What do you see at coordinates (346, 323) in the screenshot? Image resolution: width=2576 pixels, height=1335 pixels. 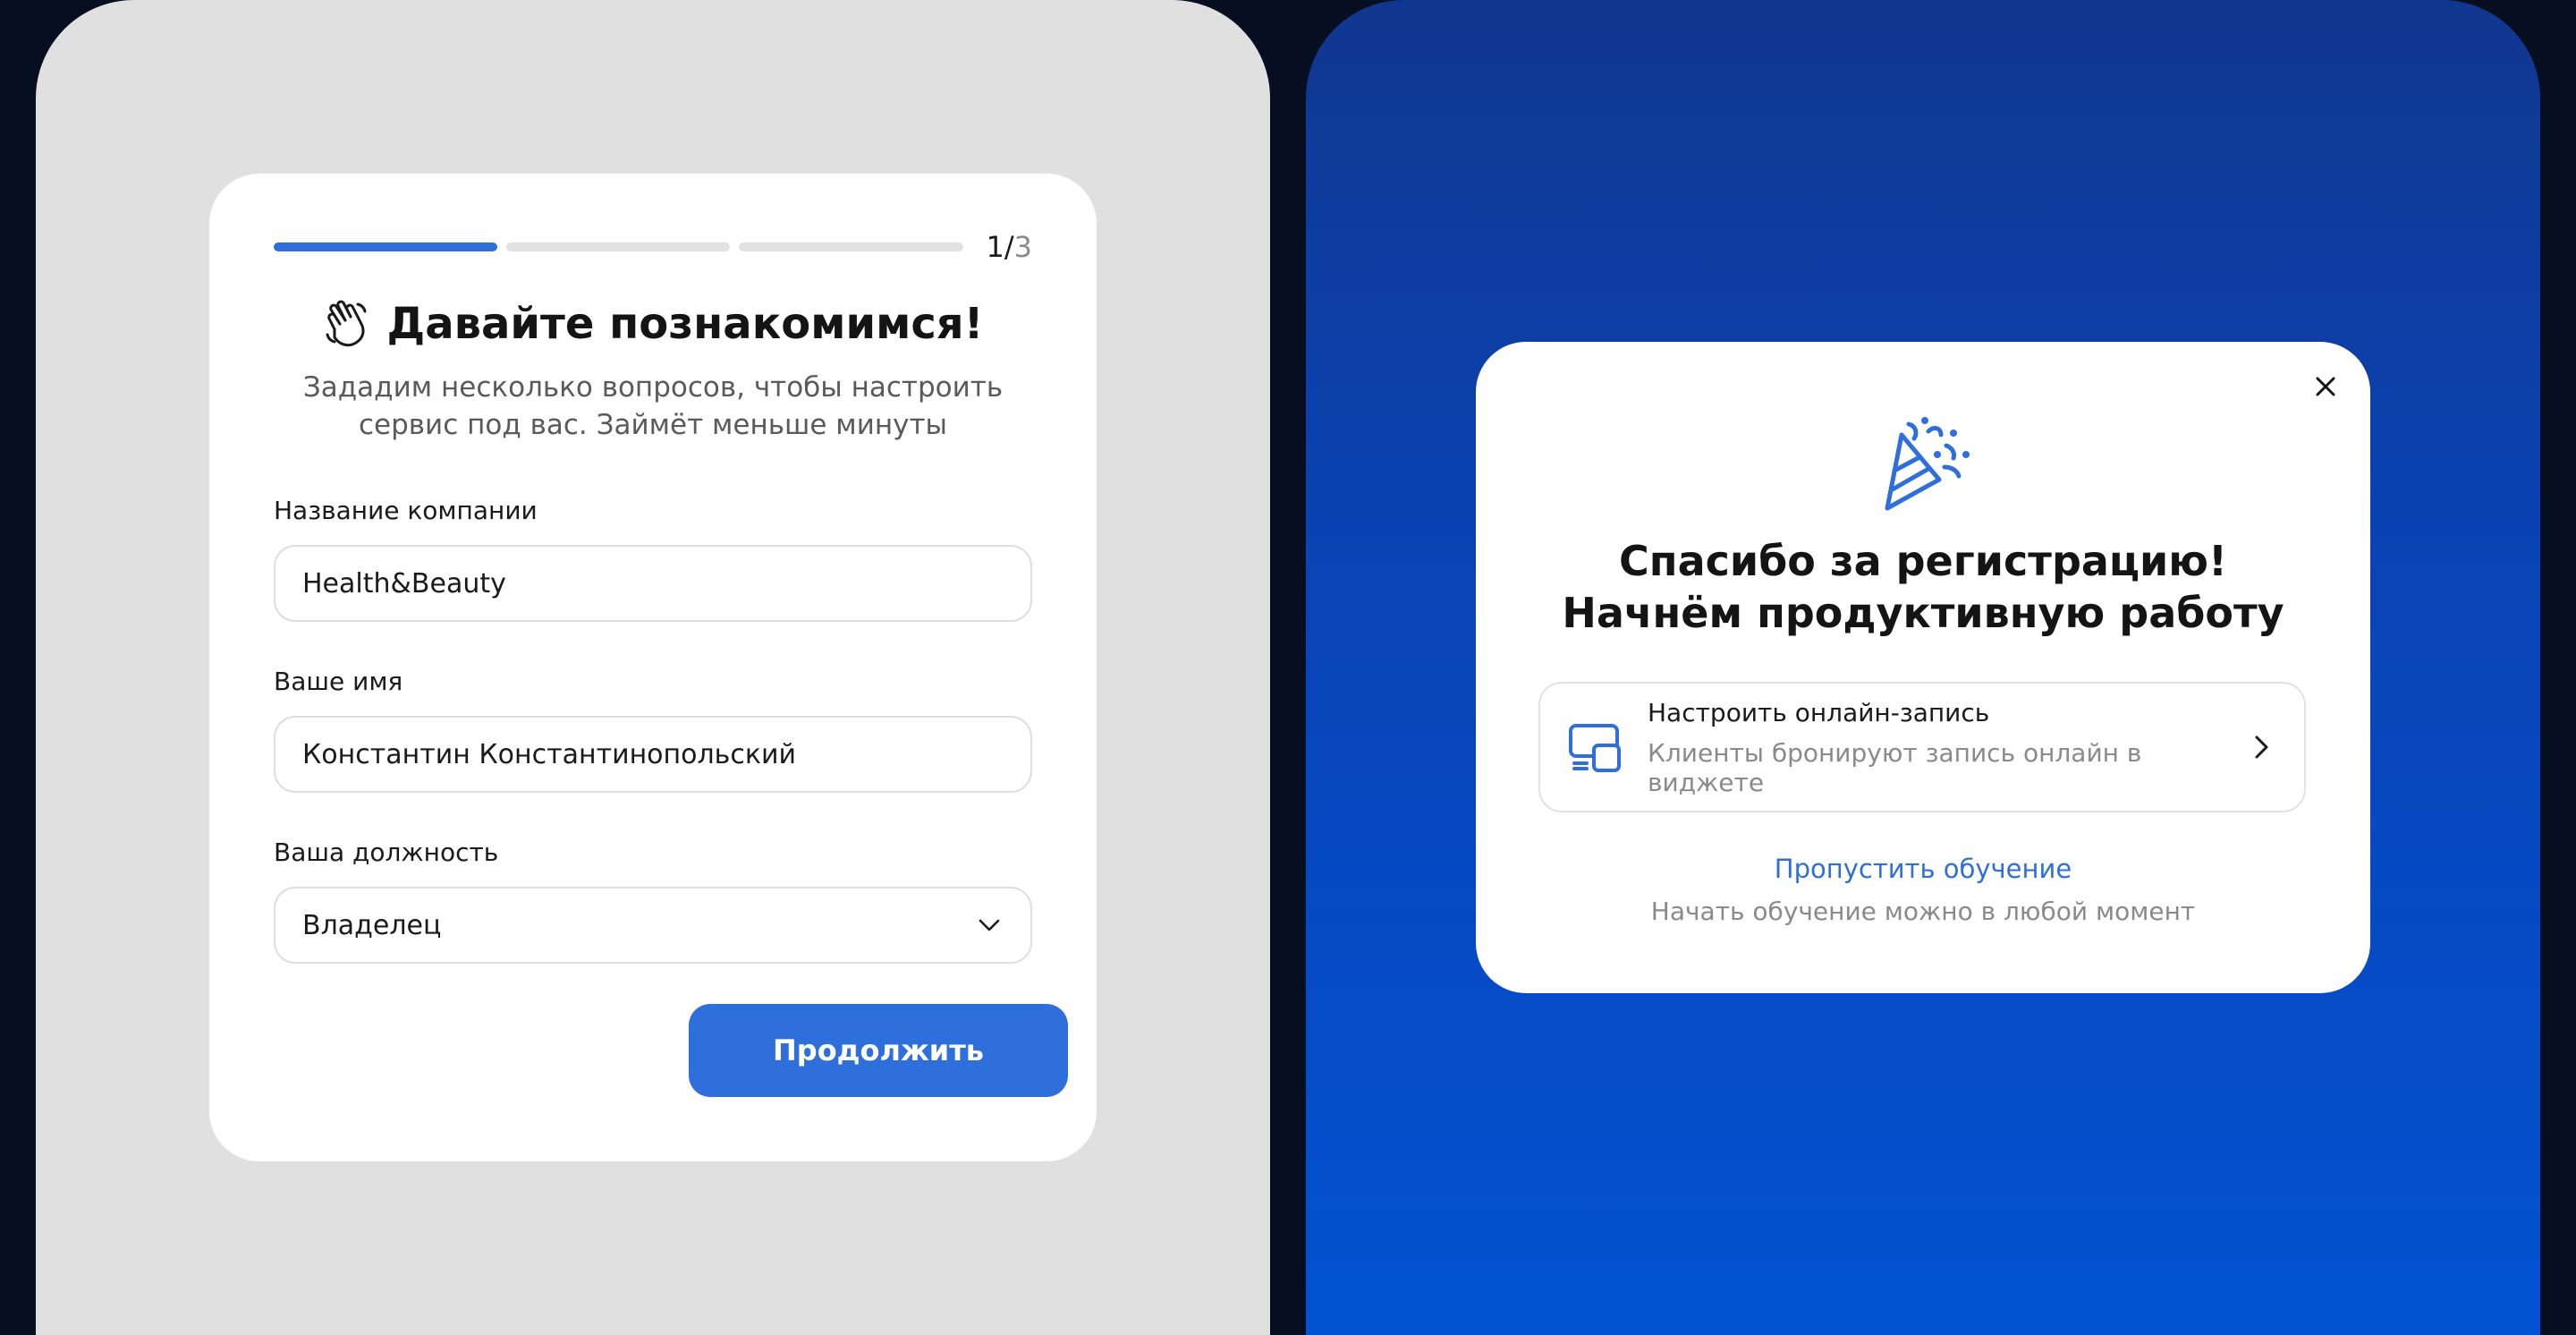 I see `waving-hand-icon` at bounding box center [346, 323].